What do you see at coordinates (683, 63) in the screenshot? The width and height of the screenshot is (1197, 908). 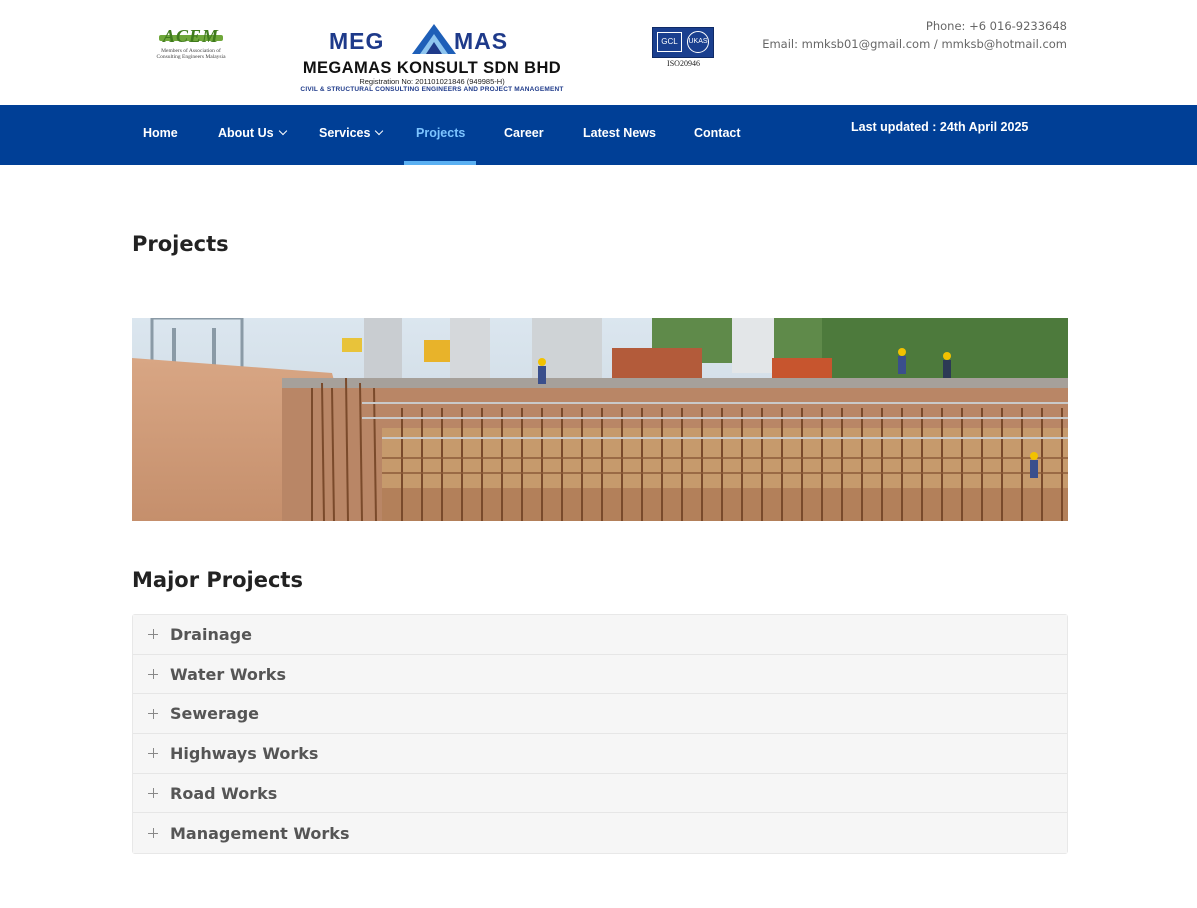 I see `iso-code: ISO20946` at bounding box center [683, 63].